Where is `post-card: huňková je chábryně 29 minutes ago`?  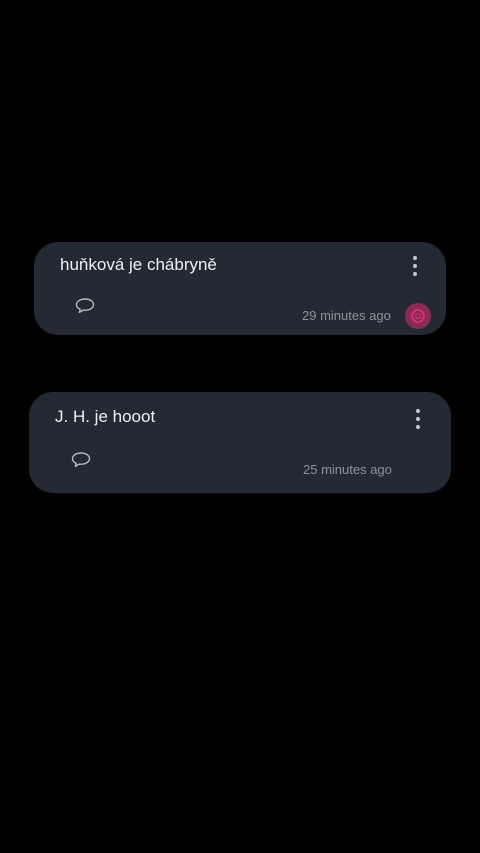 post-card: huňková je chábryně 29 minutes ago is located at coordinates (240, 288).